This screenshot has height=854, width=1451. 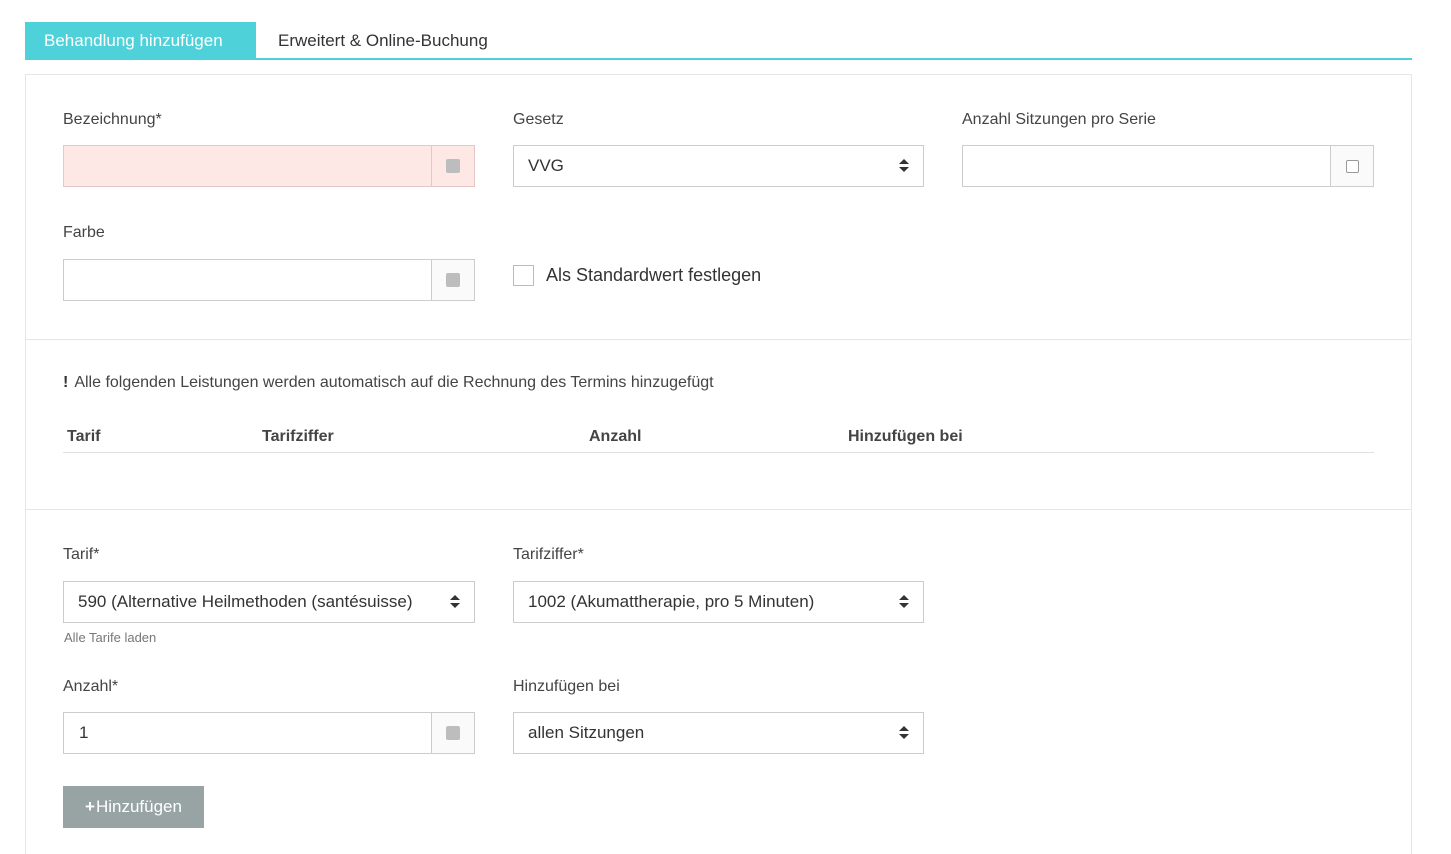 What do you see at coordinates (718, 166) in the screenshot?
I see `gesetz-select: VVG` at bounding box center [718, 166].